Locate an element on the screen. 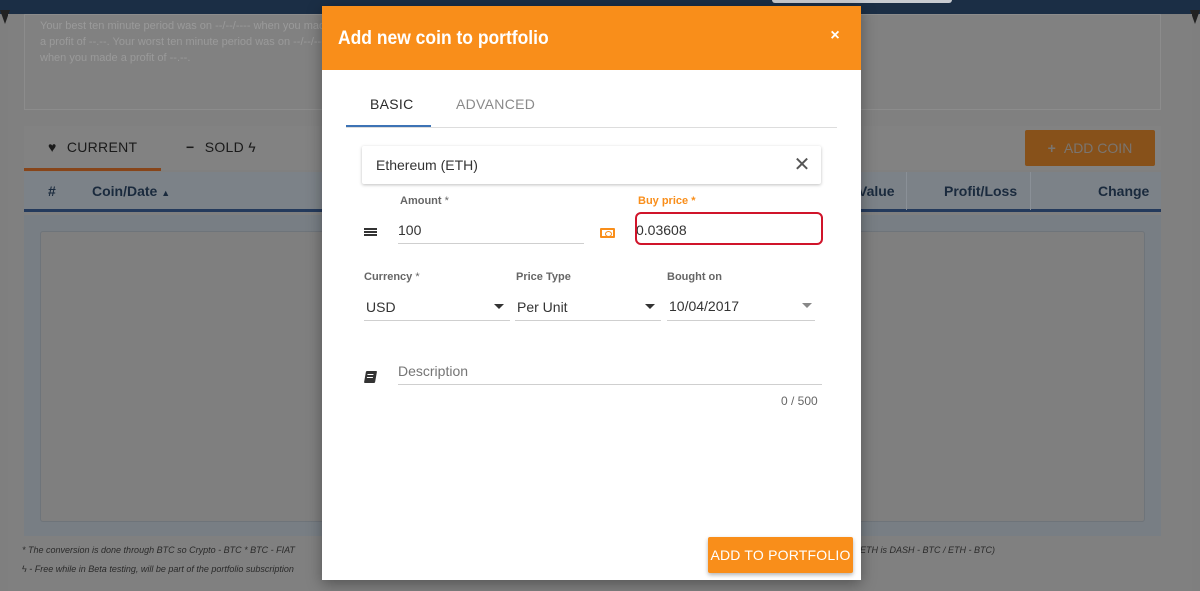 The height and width of the screenshot is (591, 1200). bought-on-value: 10/04/2017 is located at coordinates (704, 306).